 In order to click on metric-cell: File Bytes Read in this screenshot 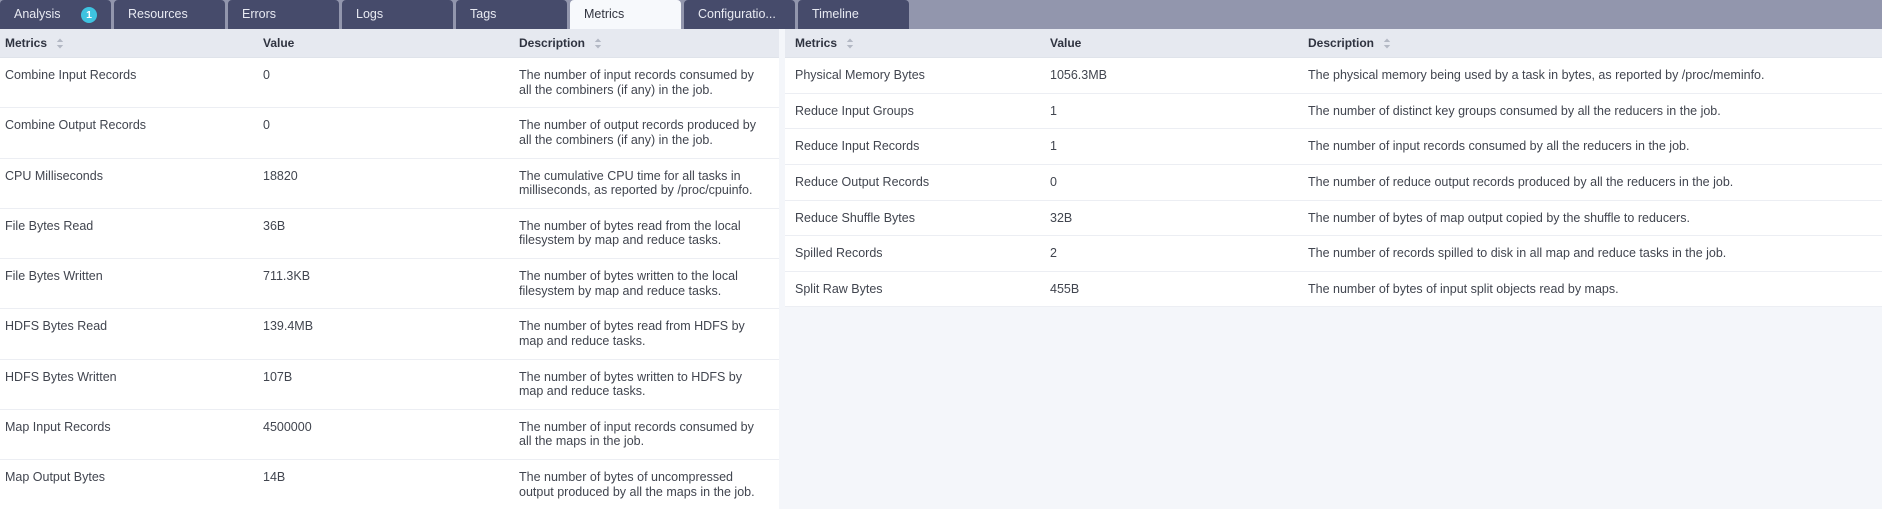, I will do `click(131, 234)`.